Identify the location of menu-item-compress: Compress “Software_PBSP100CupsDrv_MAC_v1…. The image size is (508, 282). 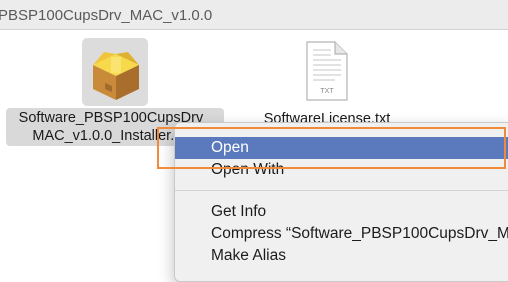
(341, 234).